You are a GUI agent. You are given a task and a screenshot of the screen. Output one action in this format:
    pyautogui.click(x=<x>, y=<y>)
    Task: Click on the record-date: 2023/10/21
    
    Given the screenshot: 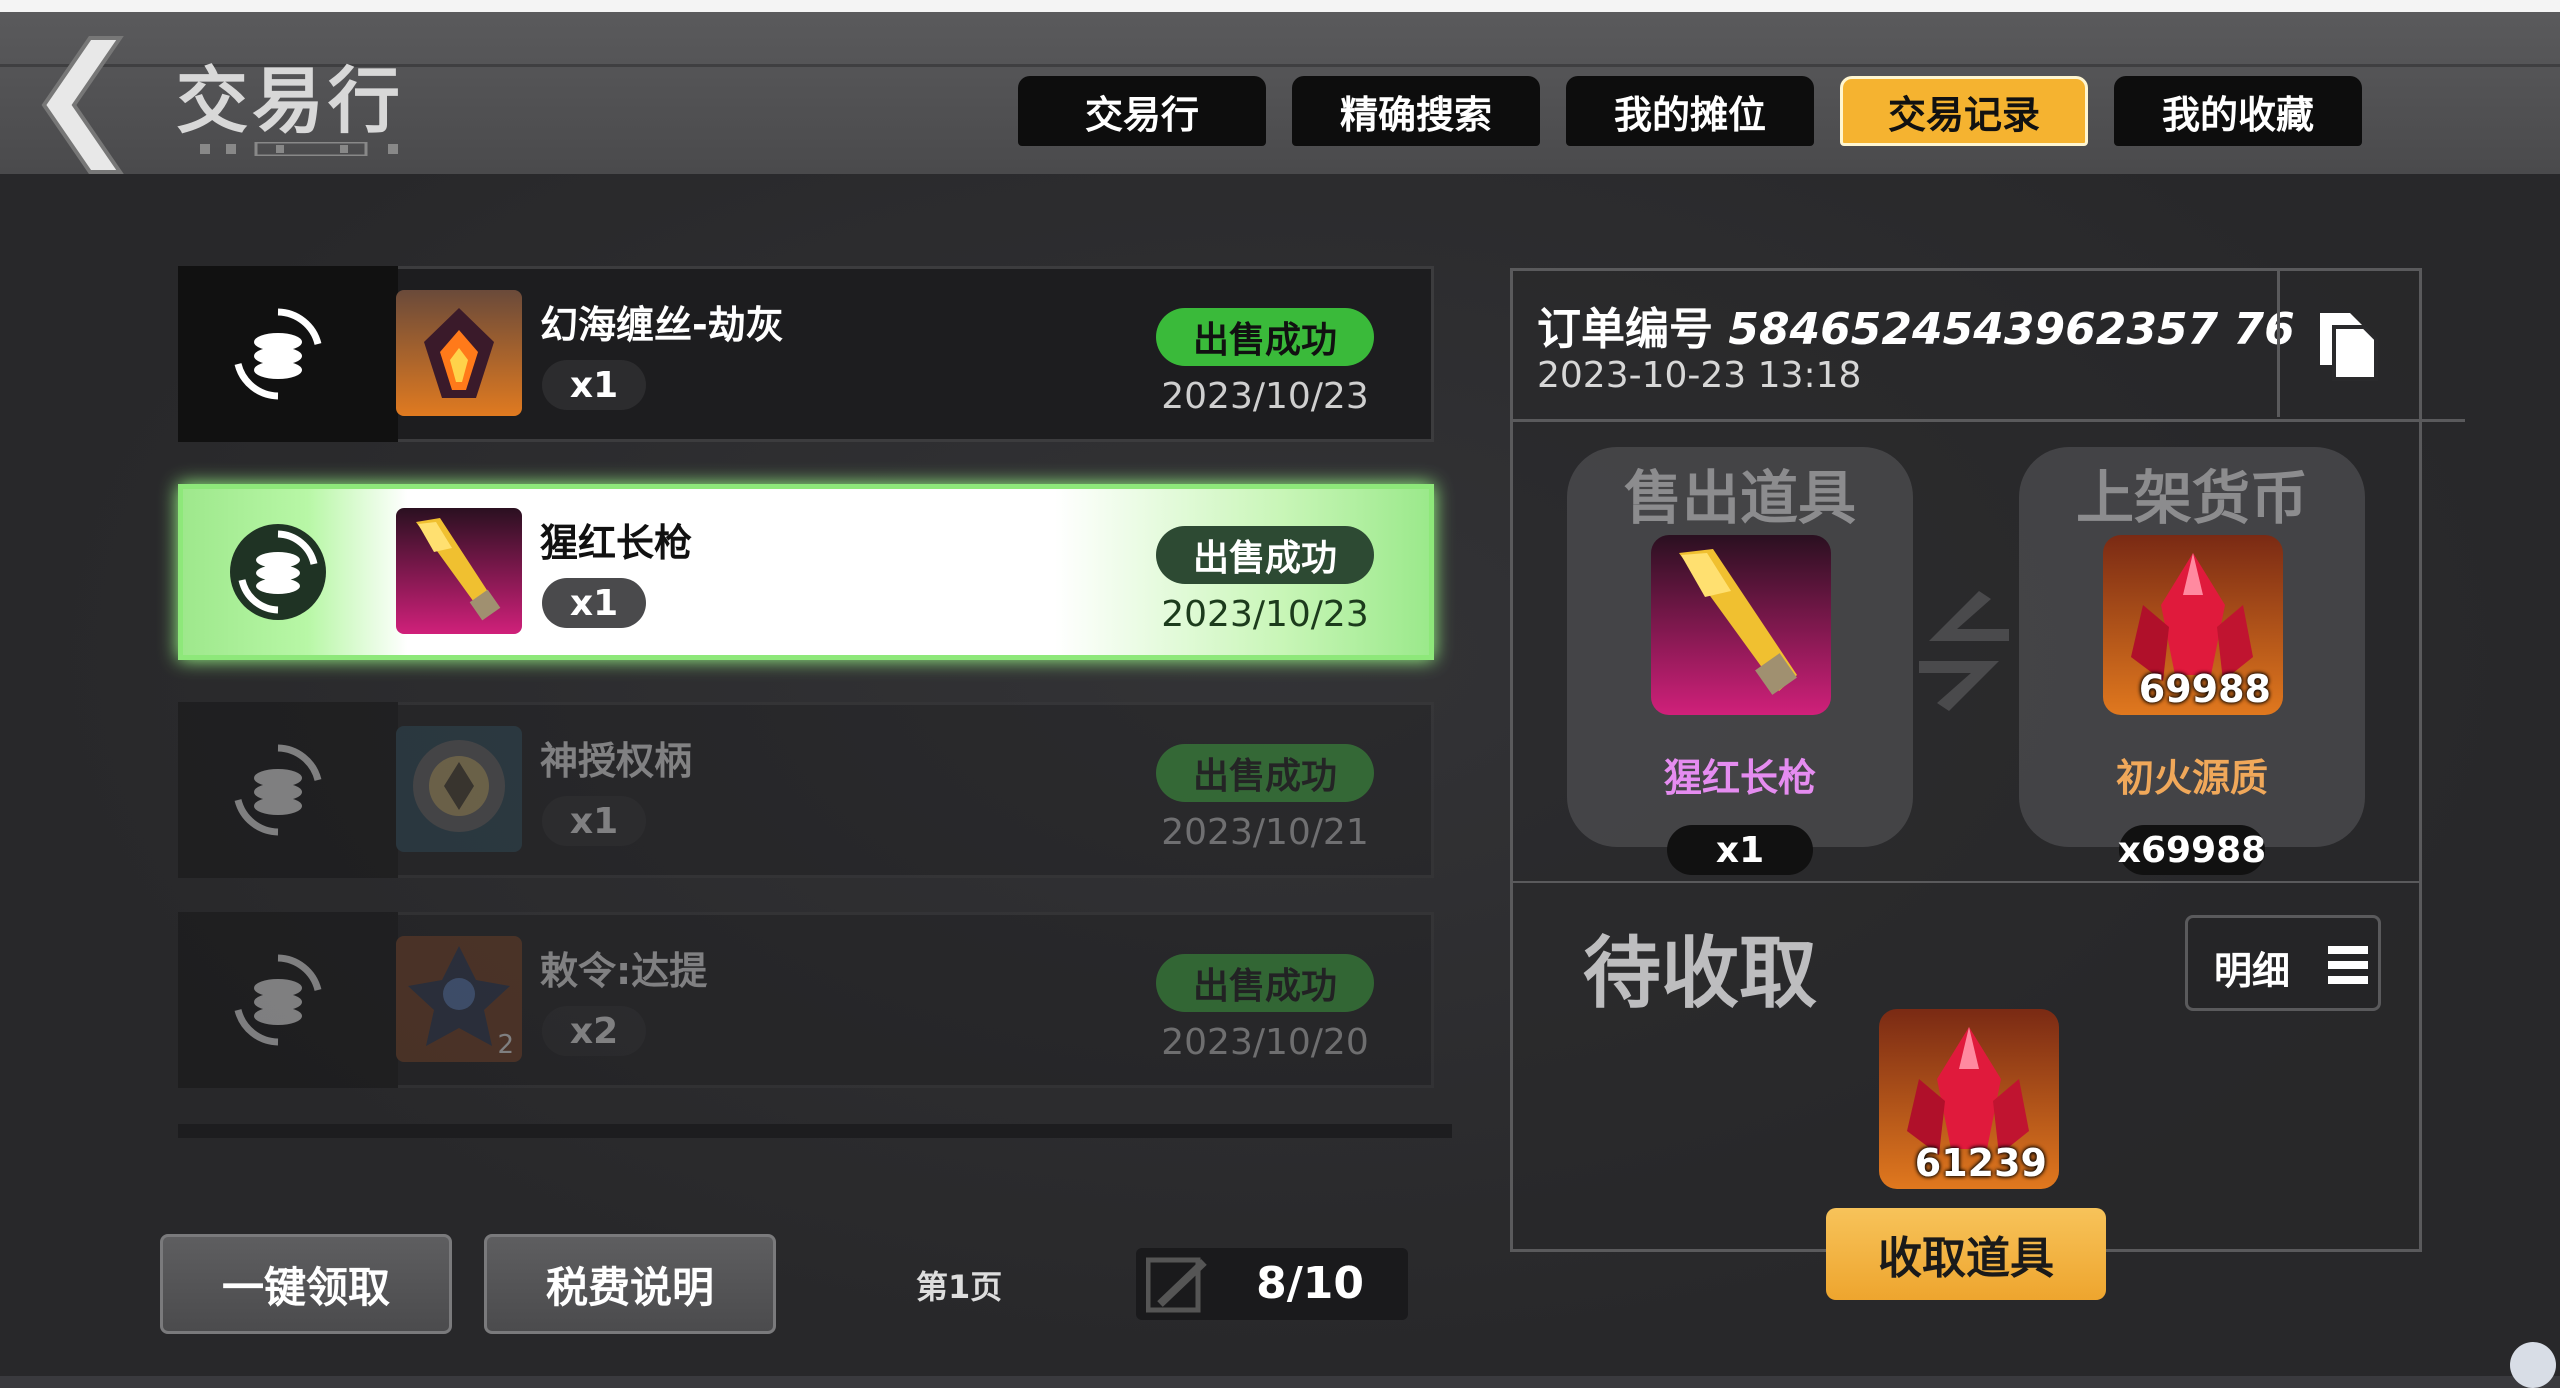 What is the action you would take?
    pyautogui.click(x=1265, y=832)
    